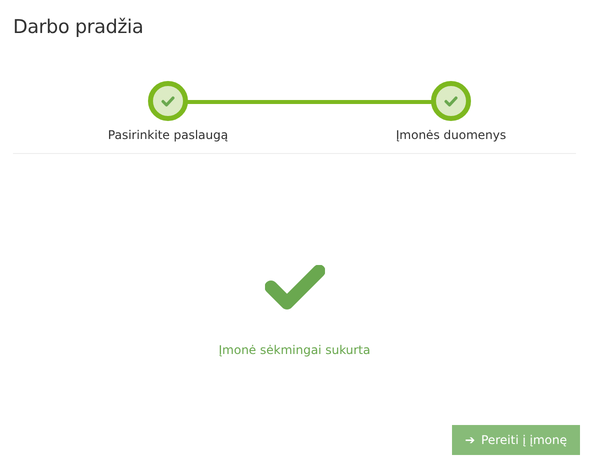 The image size is (589, 473). What do you see at coordinates (168, 135) in the screenshot?
I see `step-label: Pasirinkite paslaugą` at bounding box center [168, 135].